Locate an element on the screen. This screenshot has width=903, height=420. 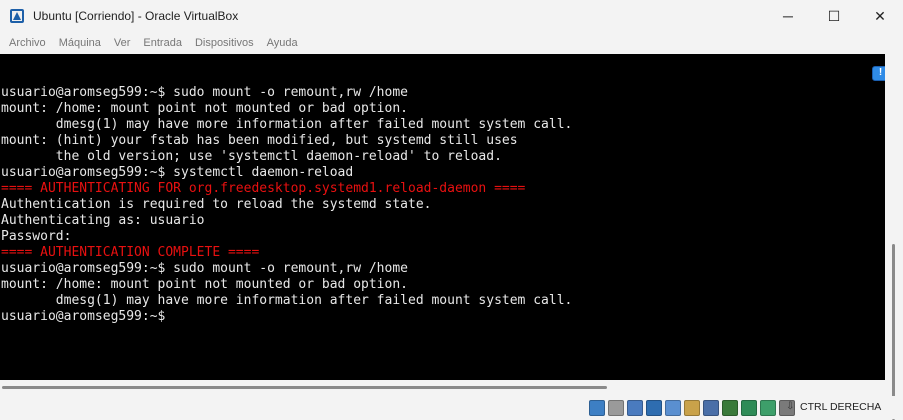
host-key-label: CTRL DERECHA is located at coordinates (840, 407).